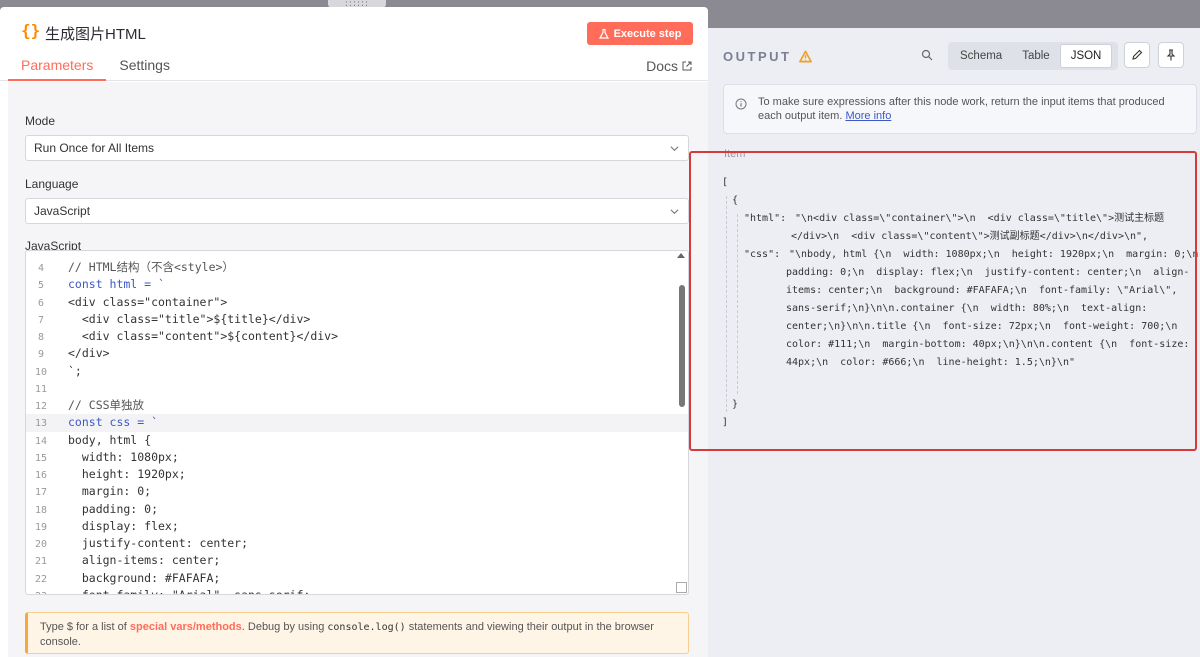 The height and width of the screenshot is (657, 1200). What do you see at coordinates (1036, 56) in the screenshot?
I see `view-table: Table` at bounding box center [1036, 56].